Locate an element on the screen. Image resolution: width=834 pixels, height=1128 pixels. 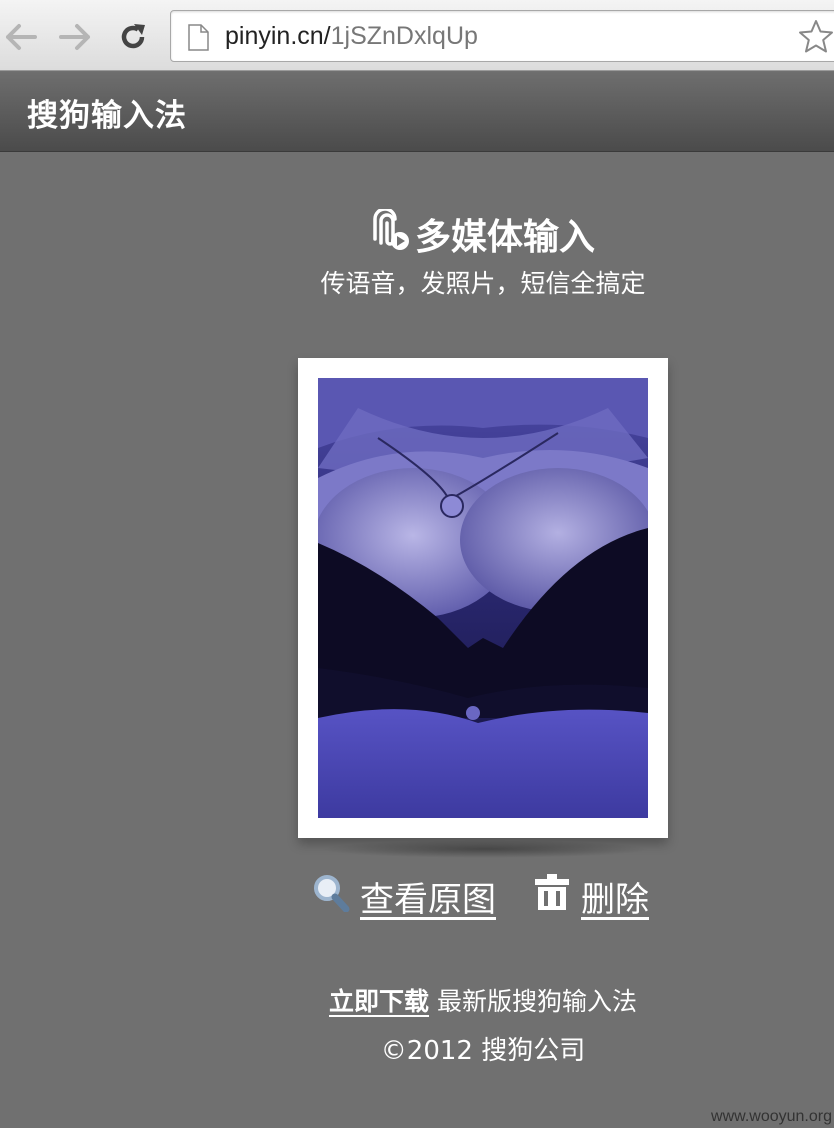
watermark: www.wooyun.org is located at coordinates (771, 1116).